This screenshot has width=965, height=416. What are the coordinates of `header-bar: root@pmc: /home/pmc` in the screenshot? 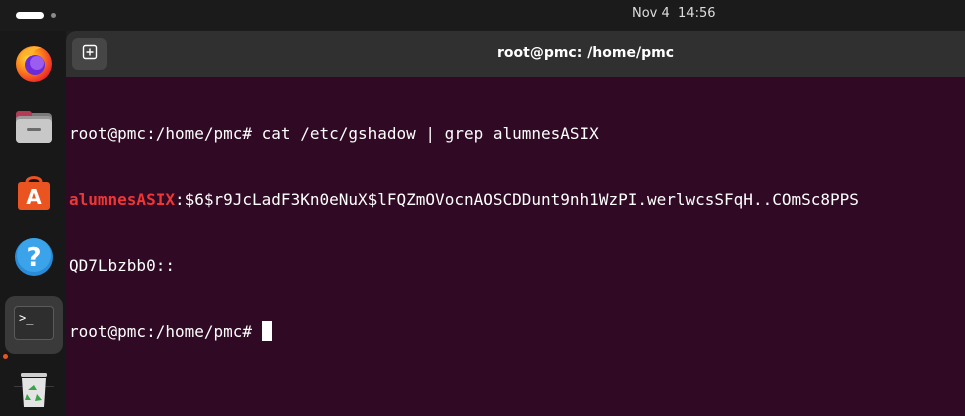 It's located at (515, 54).